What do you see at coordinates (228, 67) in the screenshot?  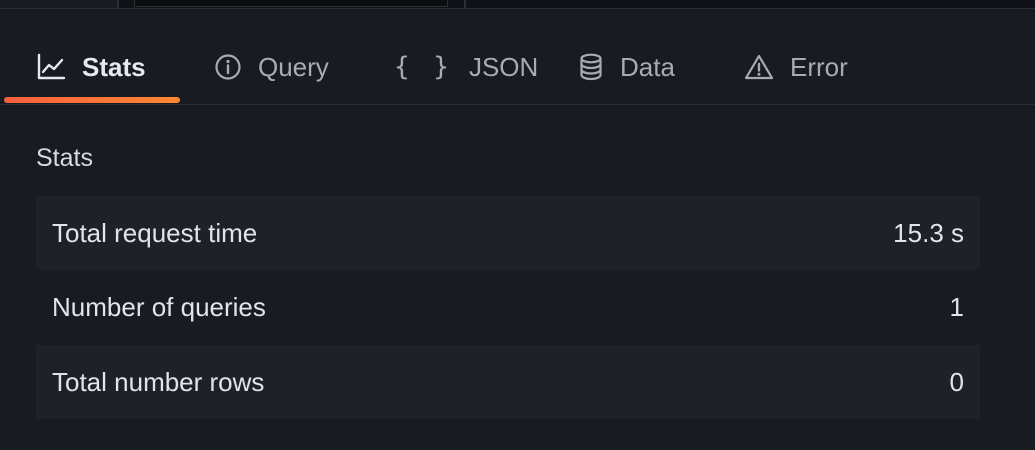 I see `info-circle-icon` at bounding box center [228, 67].